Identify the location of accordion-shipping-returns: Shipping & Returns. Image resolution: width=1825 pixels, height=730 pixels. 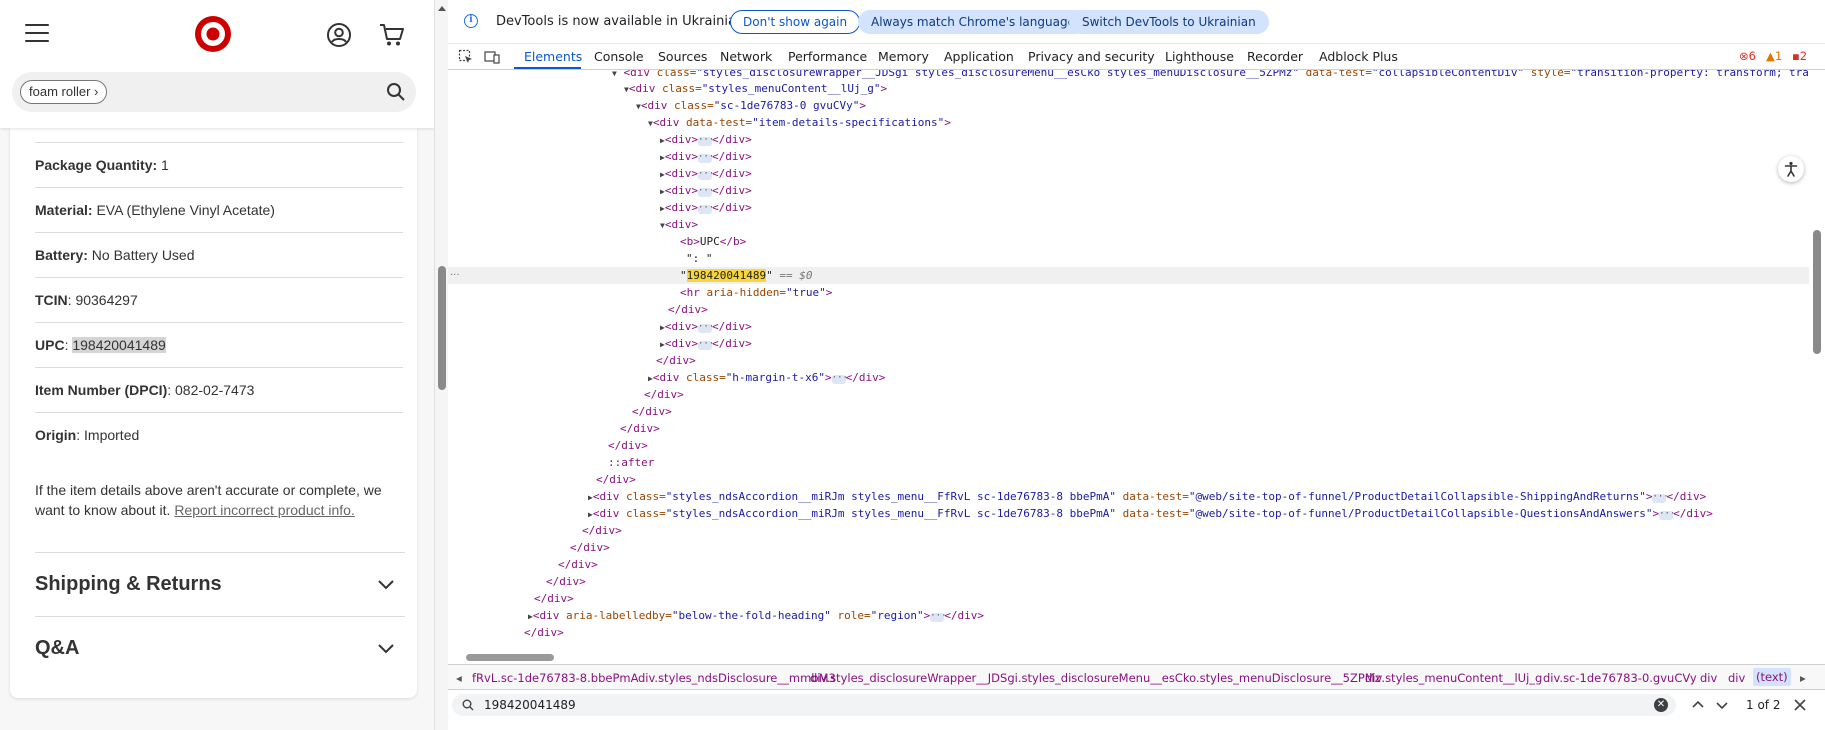
(220, 584).